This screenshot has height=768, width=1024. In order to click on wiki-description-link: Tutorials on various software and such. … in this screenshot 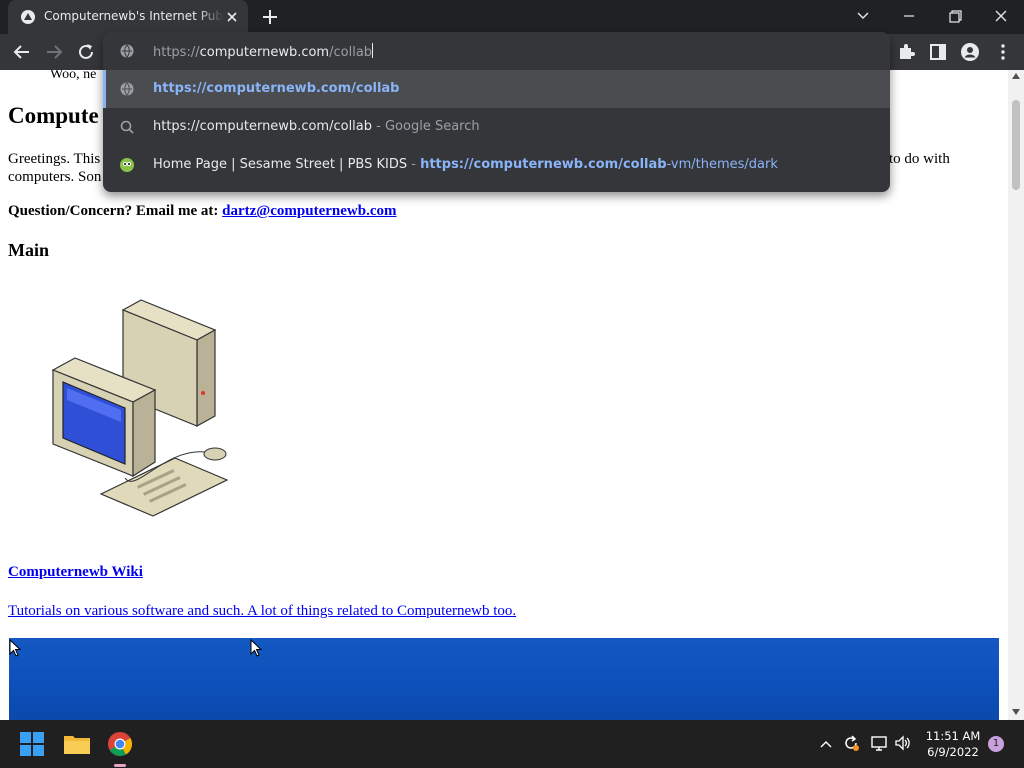, I will do `click(262, 611)`.